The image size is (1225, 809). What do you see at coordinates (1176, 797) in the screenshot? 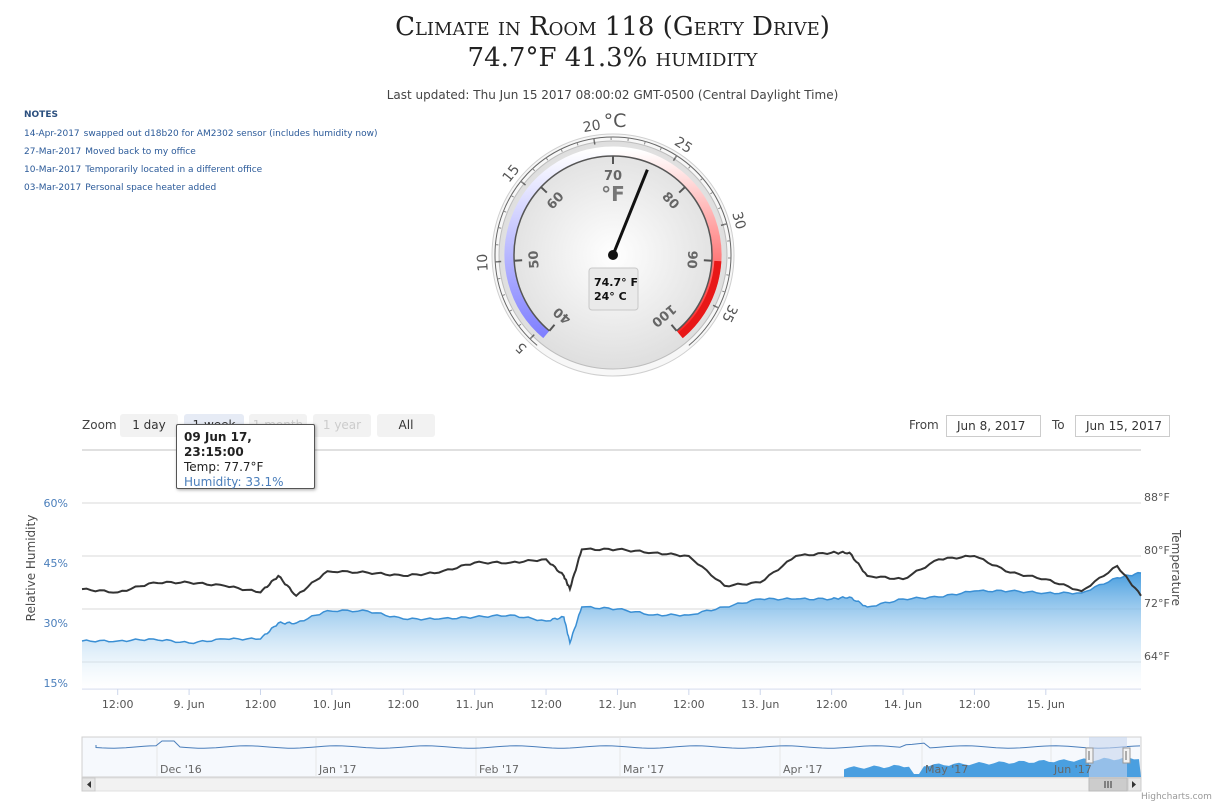
I see `highcharts-credits: Highcharts.com` at bounding box center [1176, 797].